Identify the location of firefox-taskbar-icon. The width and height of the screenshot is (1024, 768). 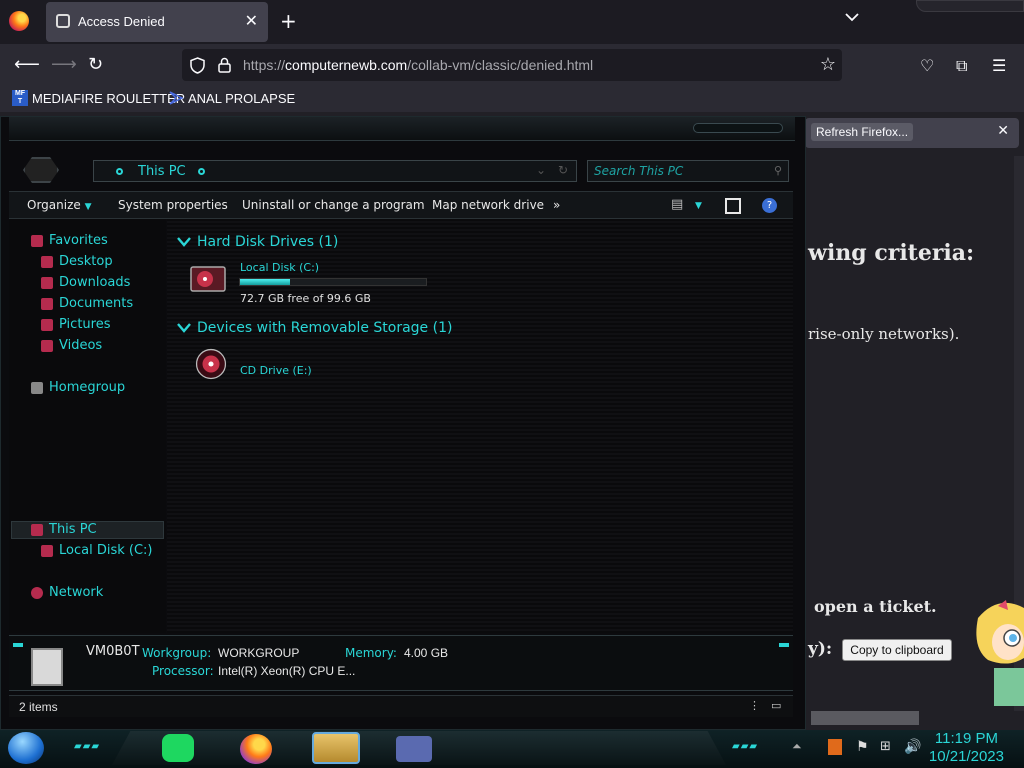
(256, 749).